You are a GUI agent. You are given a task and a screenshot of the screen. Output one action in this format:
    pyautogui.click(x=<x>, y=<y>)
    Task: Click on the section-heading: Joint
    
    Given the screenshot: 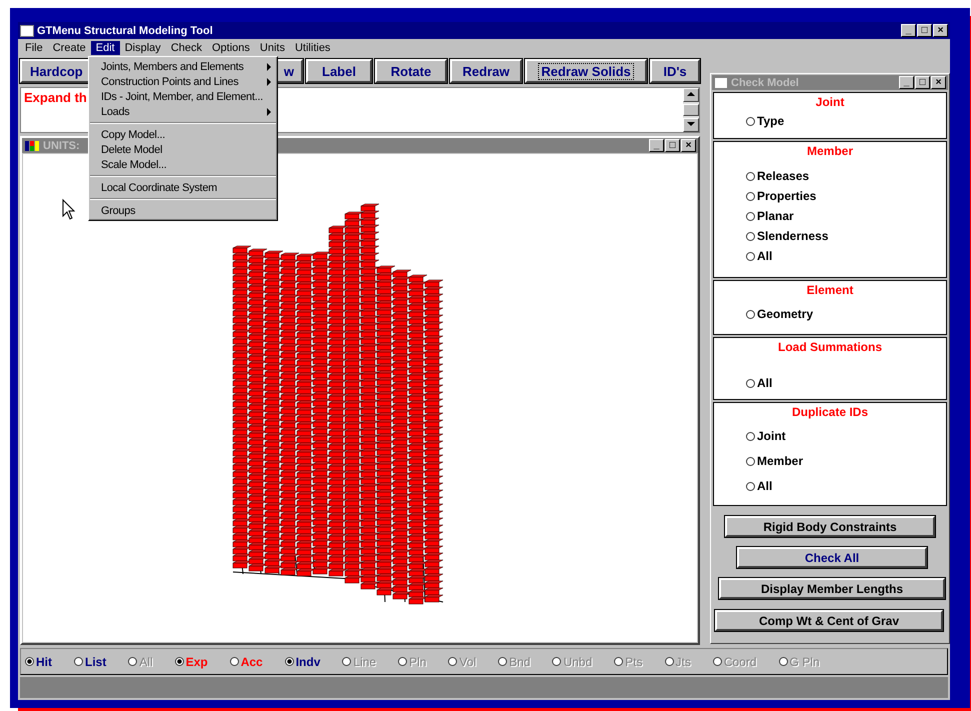 What is the action you would take?
    pyautogui.click(x=830, y=101)
    